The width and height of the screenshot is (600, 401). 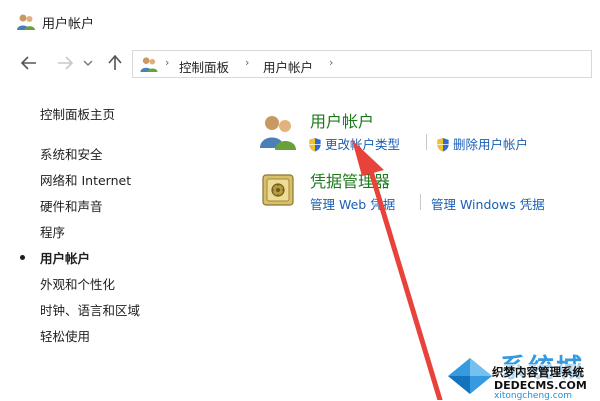 I want to click on watermark-line1: 织梦内容管理系统, so click(x=538, y=372).